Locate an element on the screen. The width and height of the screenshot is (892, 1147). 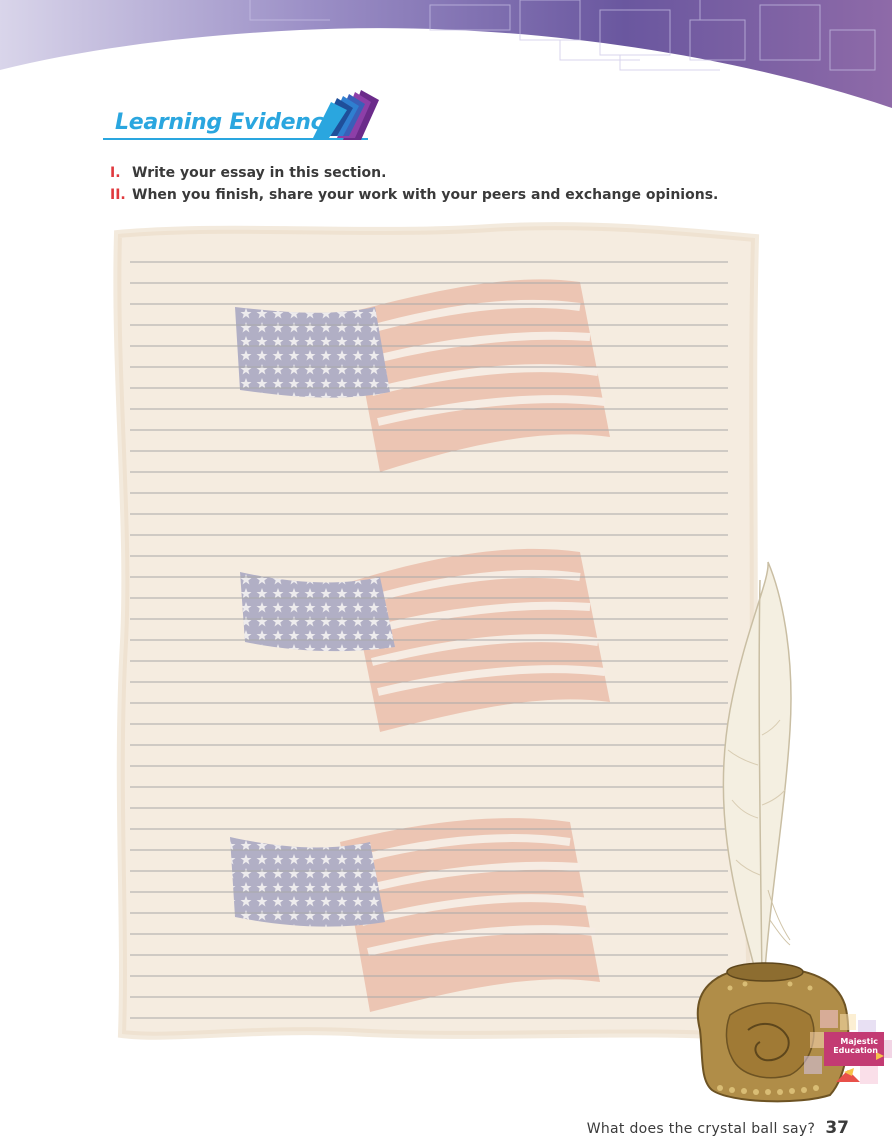
section-heading: Learning Evidence is located at coordinates (241, 117).